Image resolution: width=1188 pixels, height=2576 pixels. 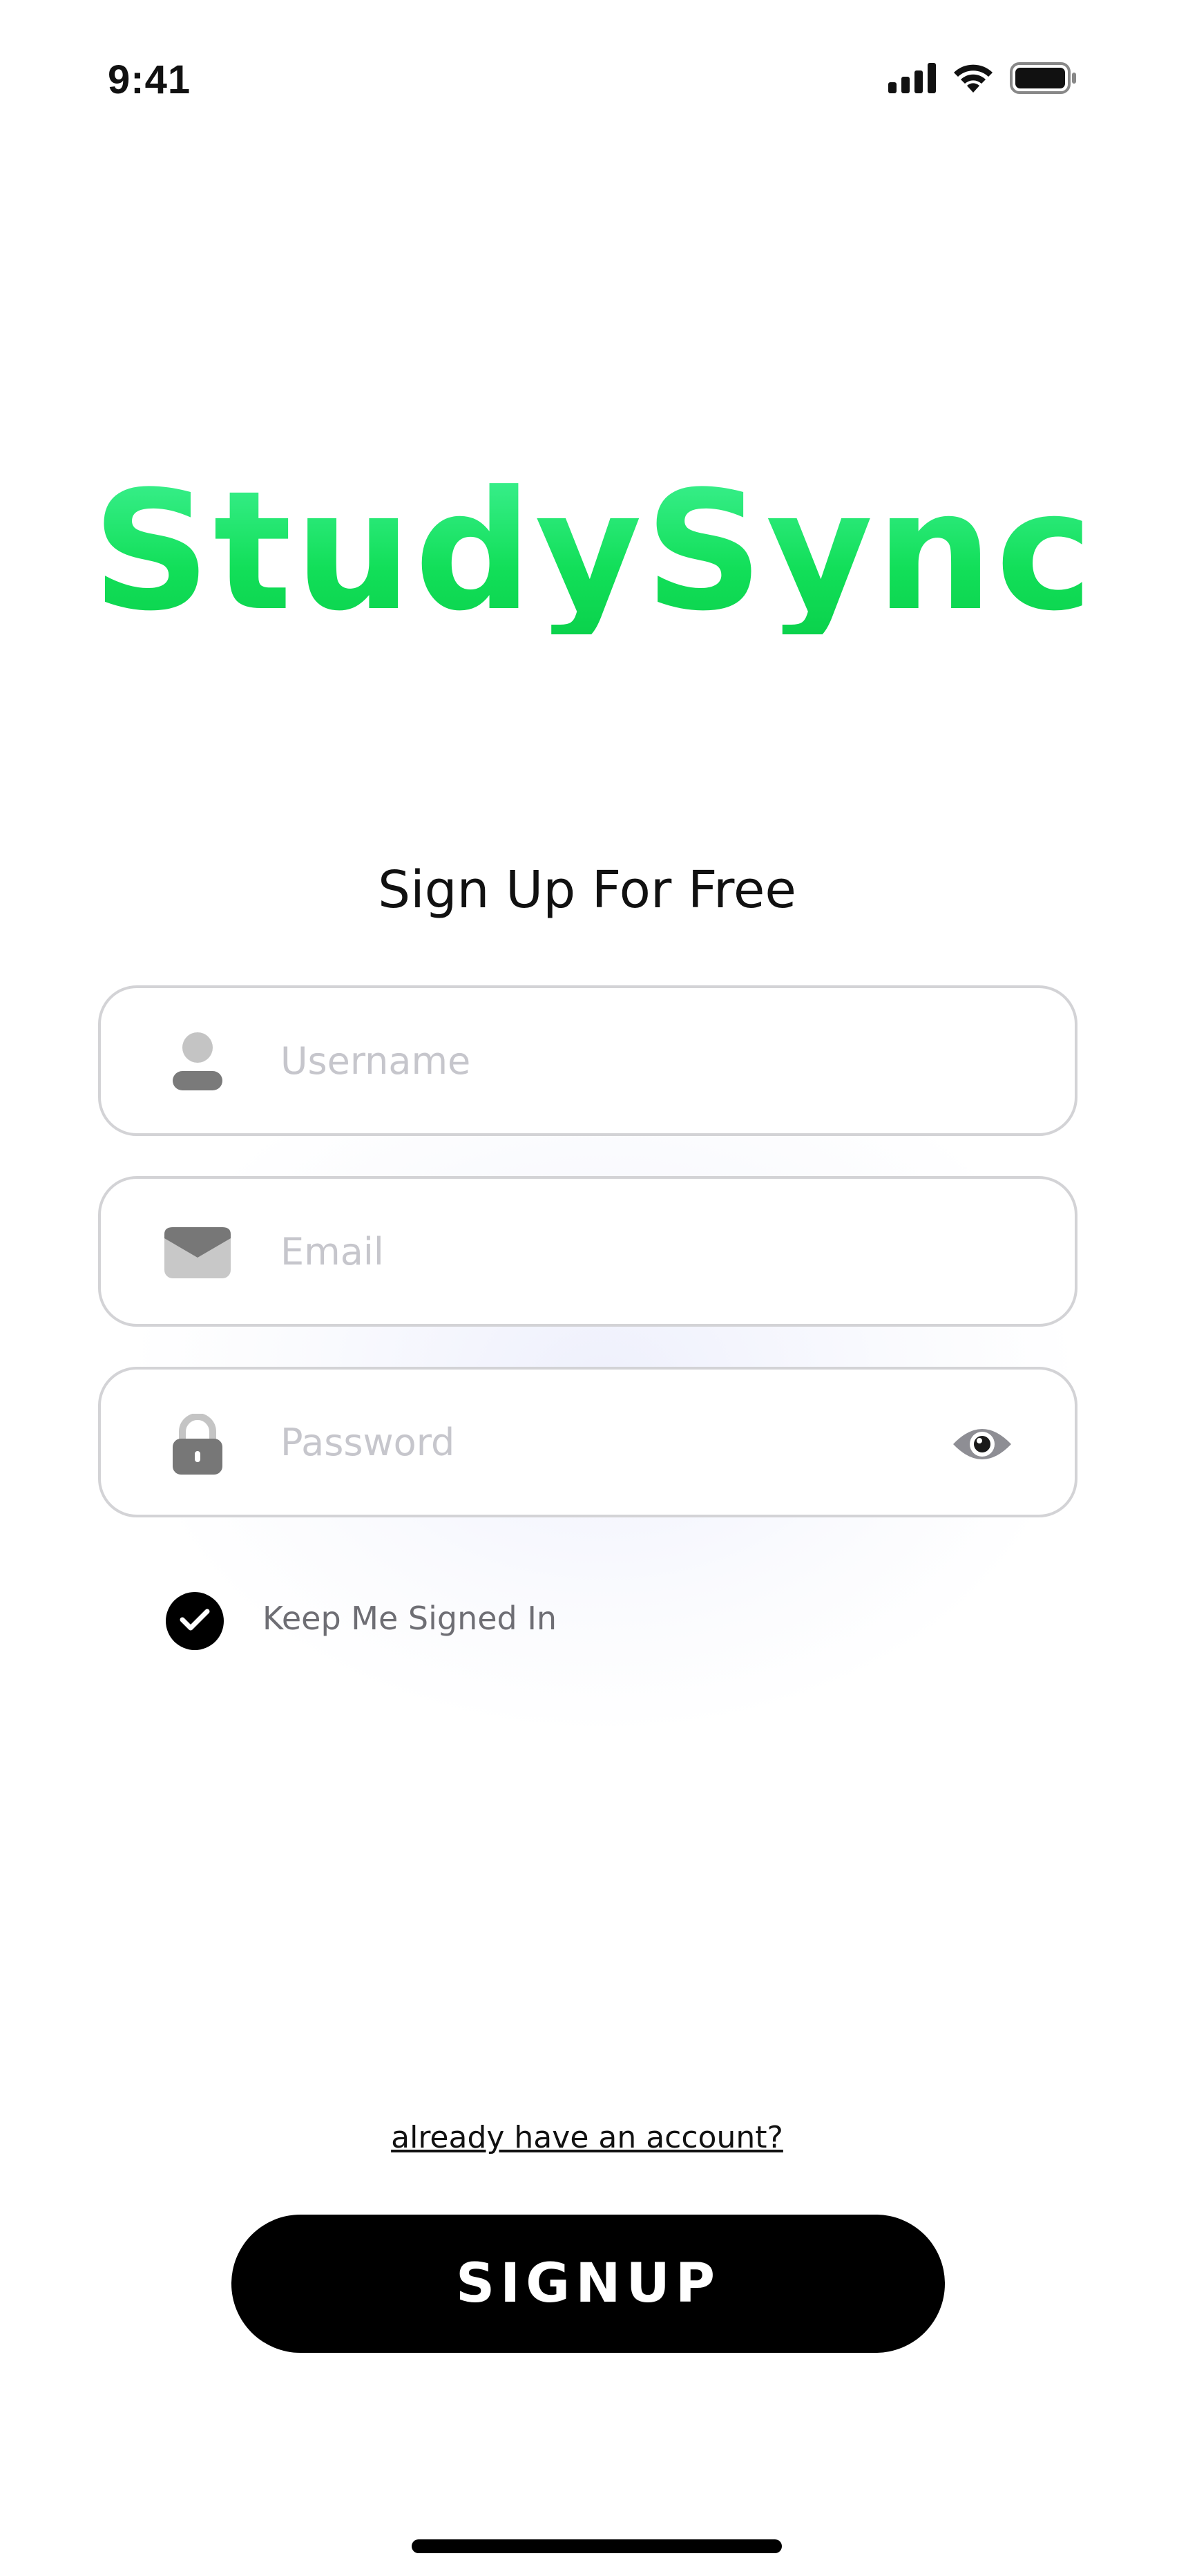 I want to click on status-icons, so click(x=982, y=79).